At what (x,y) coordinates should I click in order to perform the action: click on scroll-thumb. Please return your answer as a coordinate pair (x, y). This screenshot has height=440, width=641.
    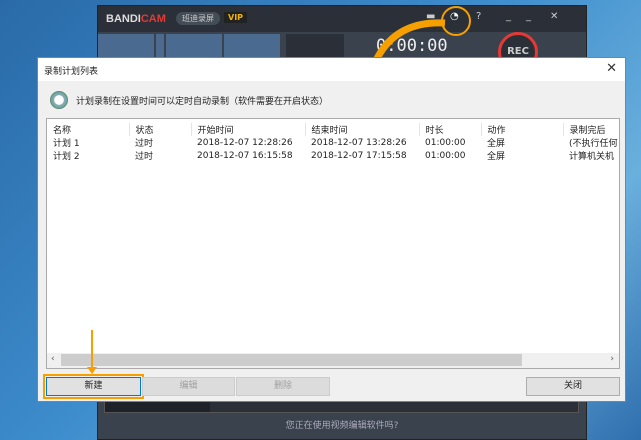
    Looking at the image, I should click on (291, 360).